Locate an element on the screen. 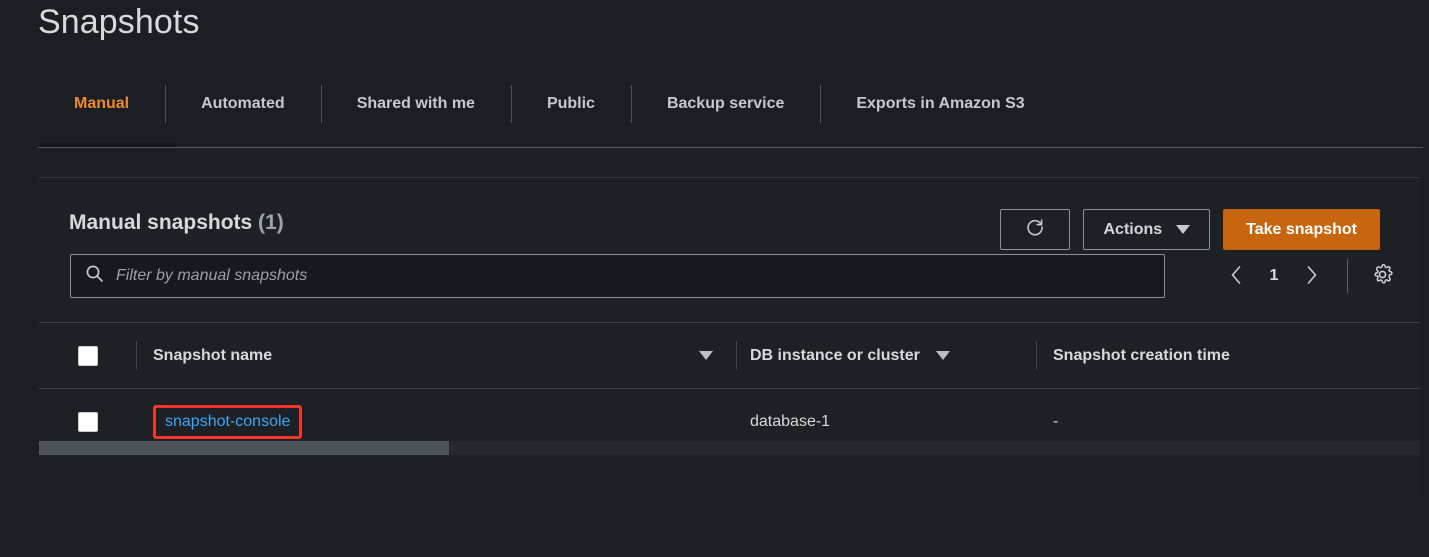 The width and height of the screenshot is (1429, 557). panel-header-actions: Actions Take snapshot is located at coordinates (1190, 229).